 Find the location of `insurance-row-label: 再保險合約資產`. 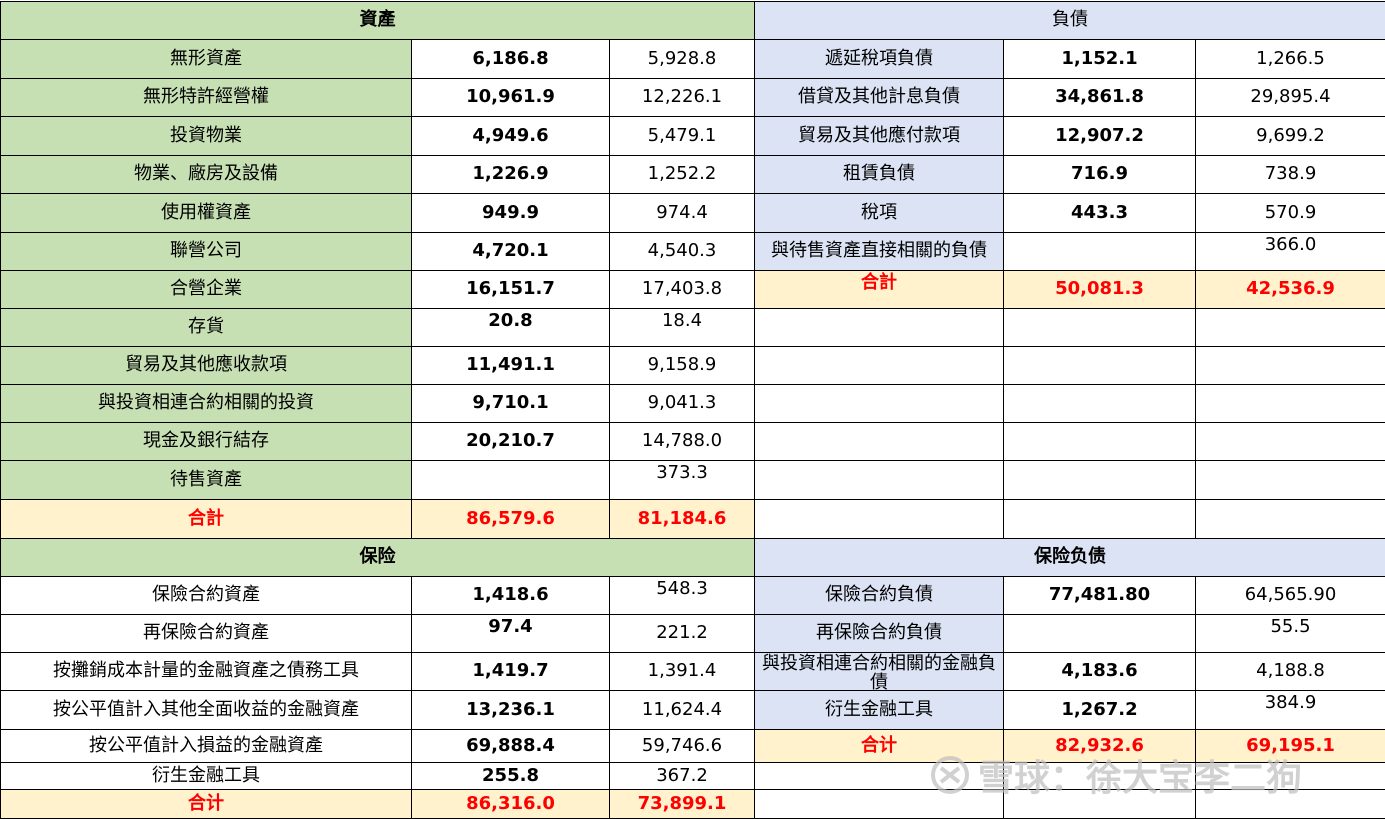

insurance-row-label: 再保險合約資產 is located at coordinates (206, 633).